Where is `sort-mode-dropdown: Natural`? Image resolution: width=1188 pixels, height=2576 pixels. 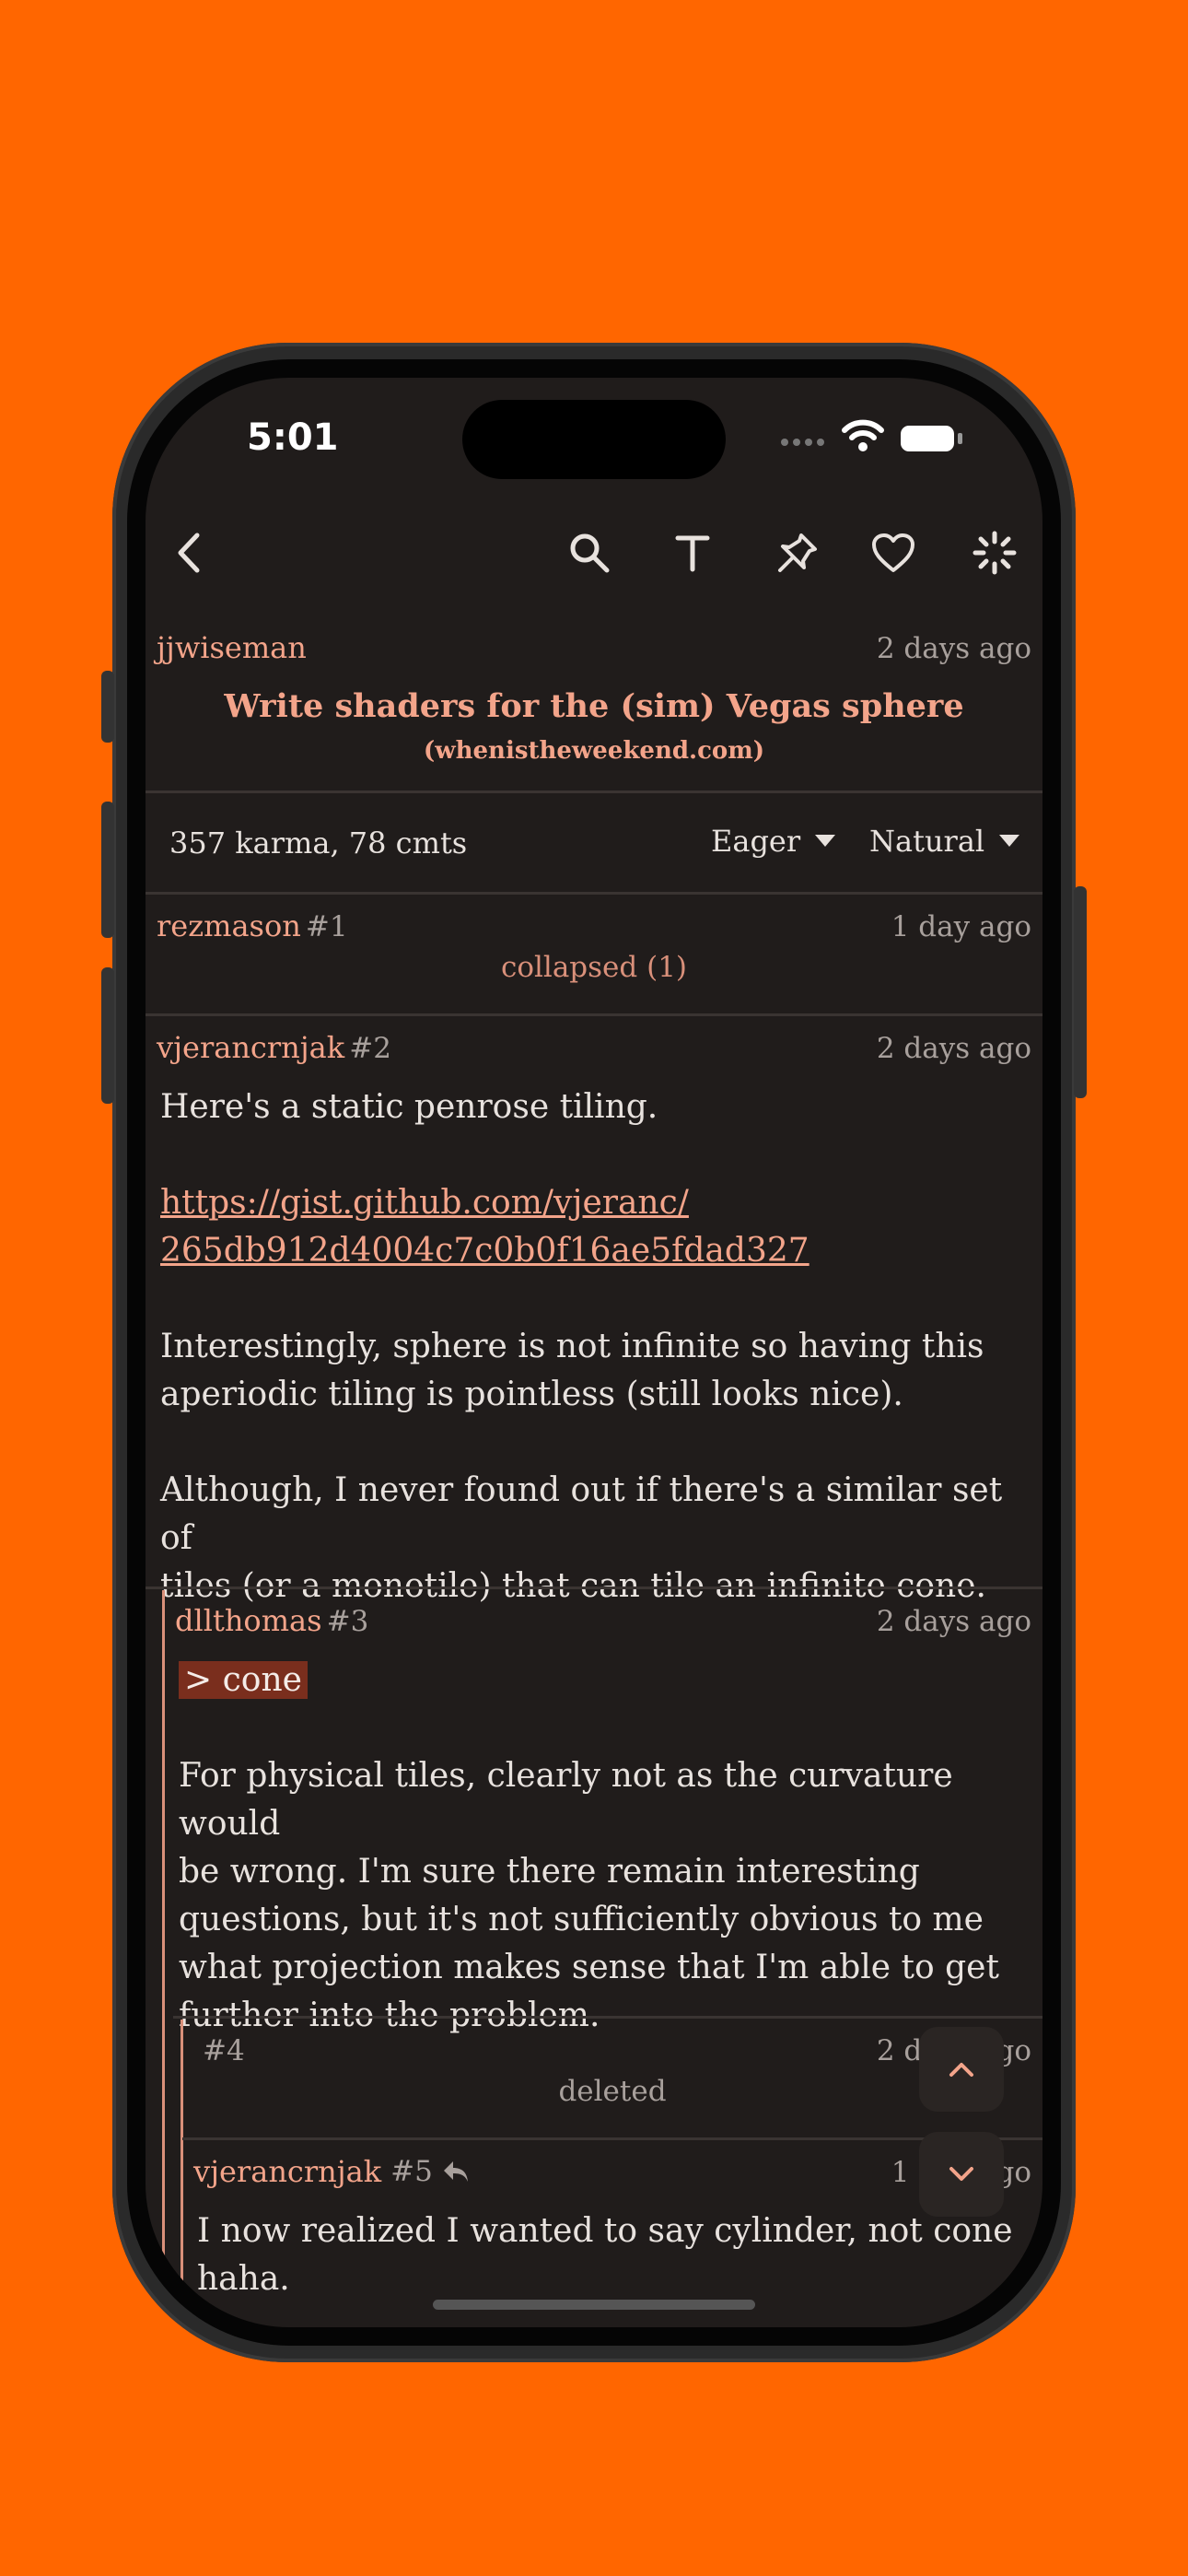
sort-mode-dropdown: Natural is located at coordinates (945, 841).